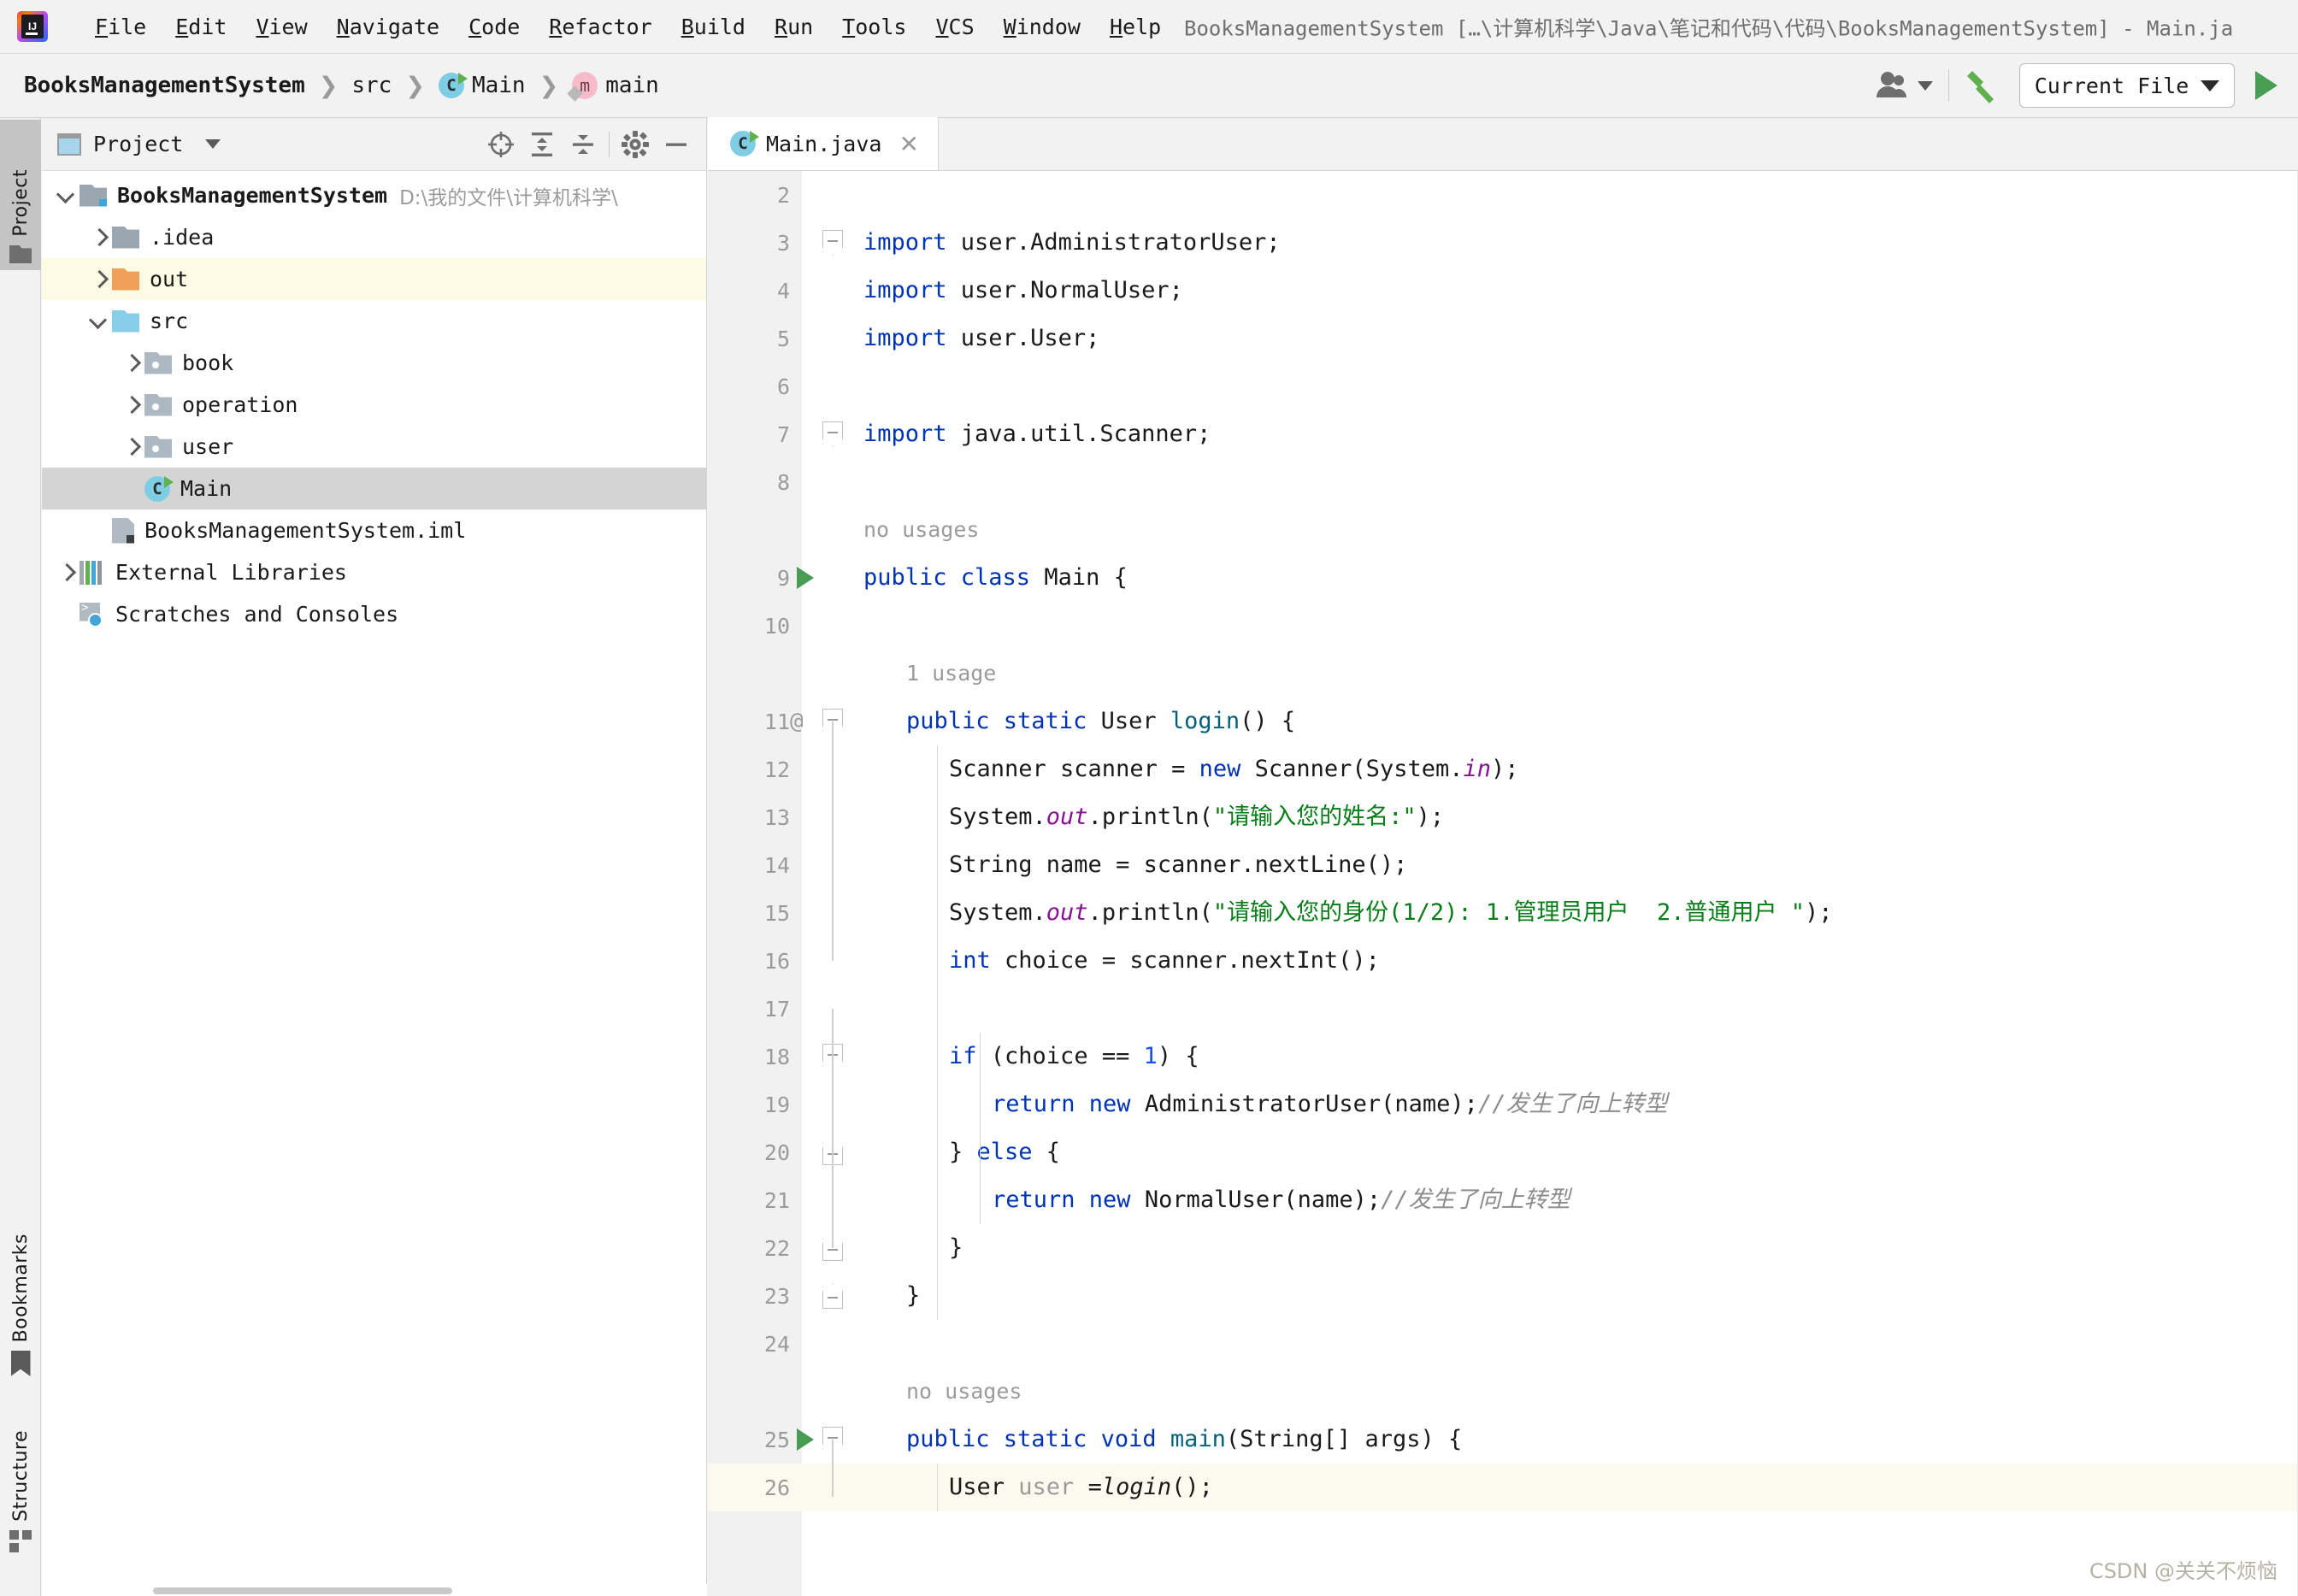 The width and height of the screenshot is (2298, 1596). What do you see at coordinates (302, 1590) in the screenshot?
I see `scrollbar-thumb` at bounding box center [302, 1590].